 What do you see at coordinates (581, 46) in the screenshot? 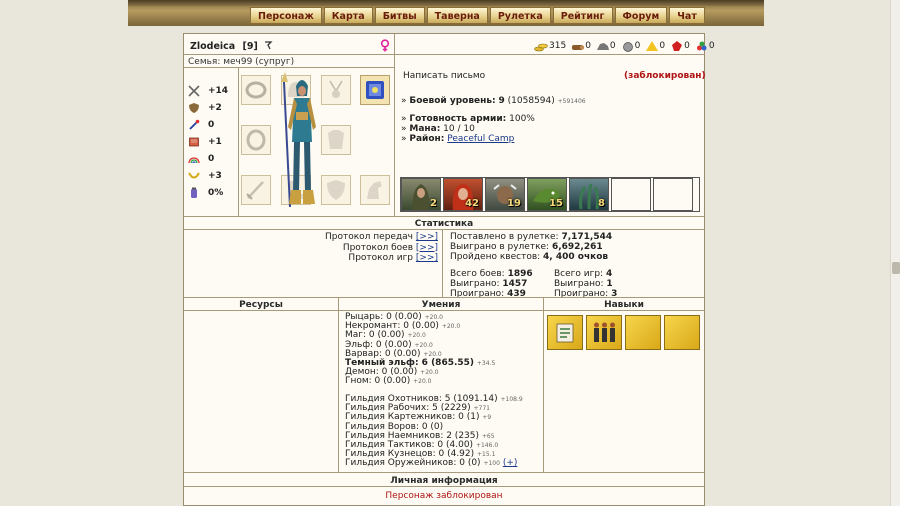
I see `wood-resource: 0` at bounding box center [581, 46].